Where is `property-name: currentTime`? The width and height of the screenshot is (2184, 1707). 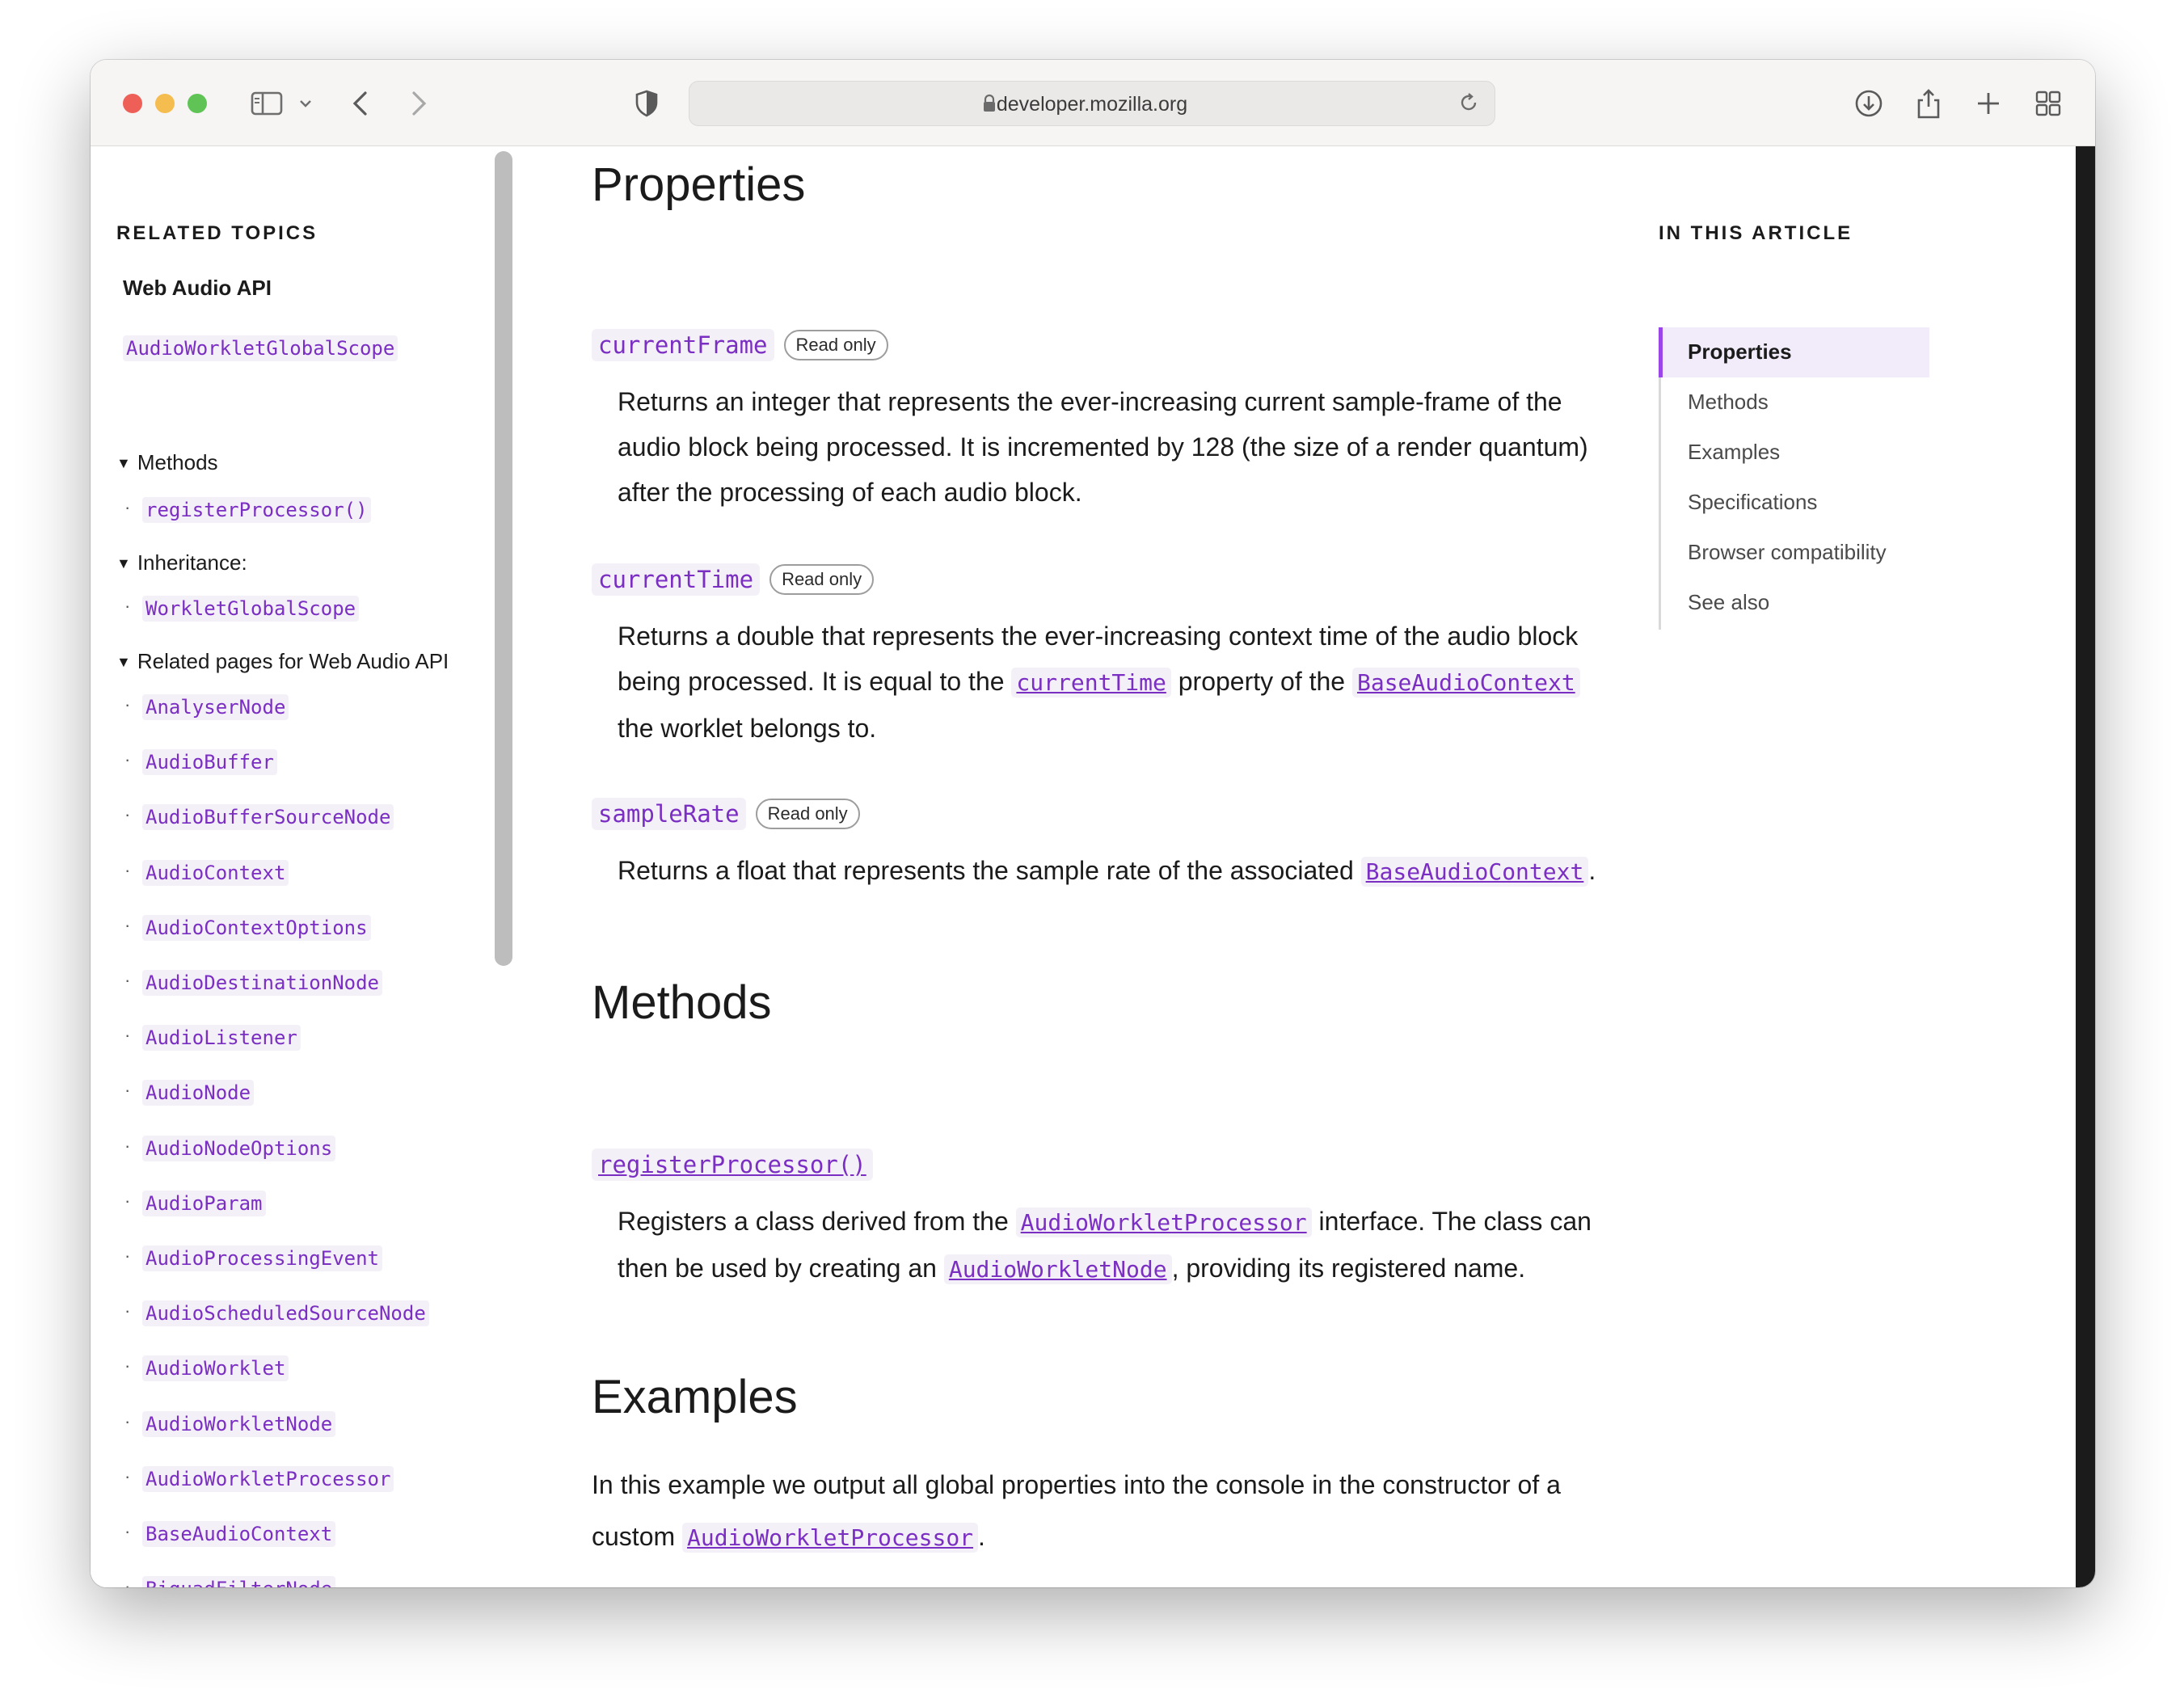
property-name: currentTime is located at coordinates (676, 579).